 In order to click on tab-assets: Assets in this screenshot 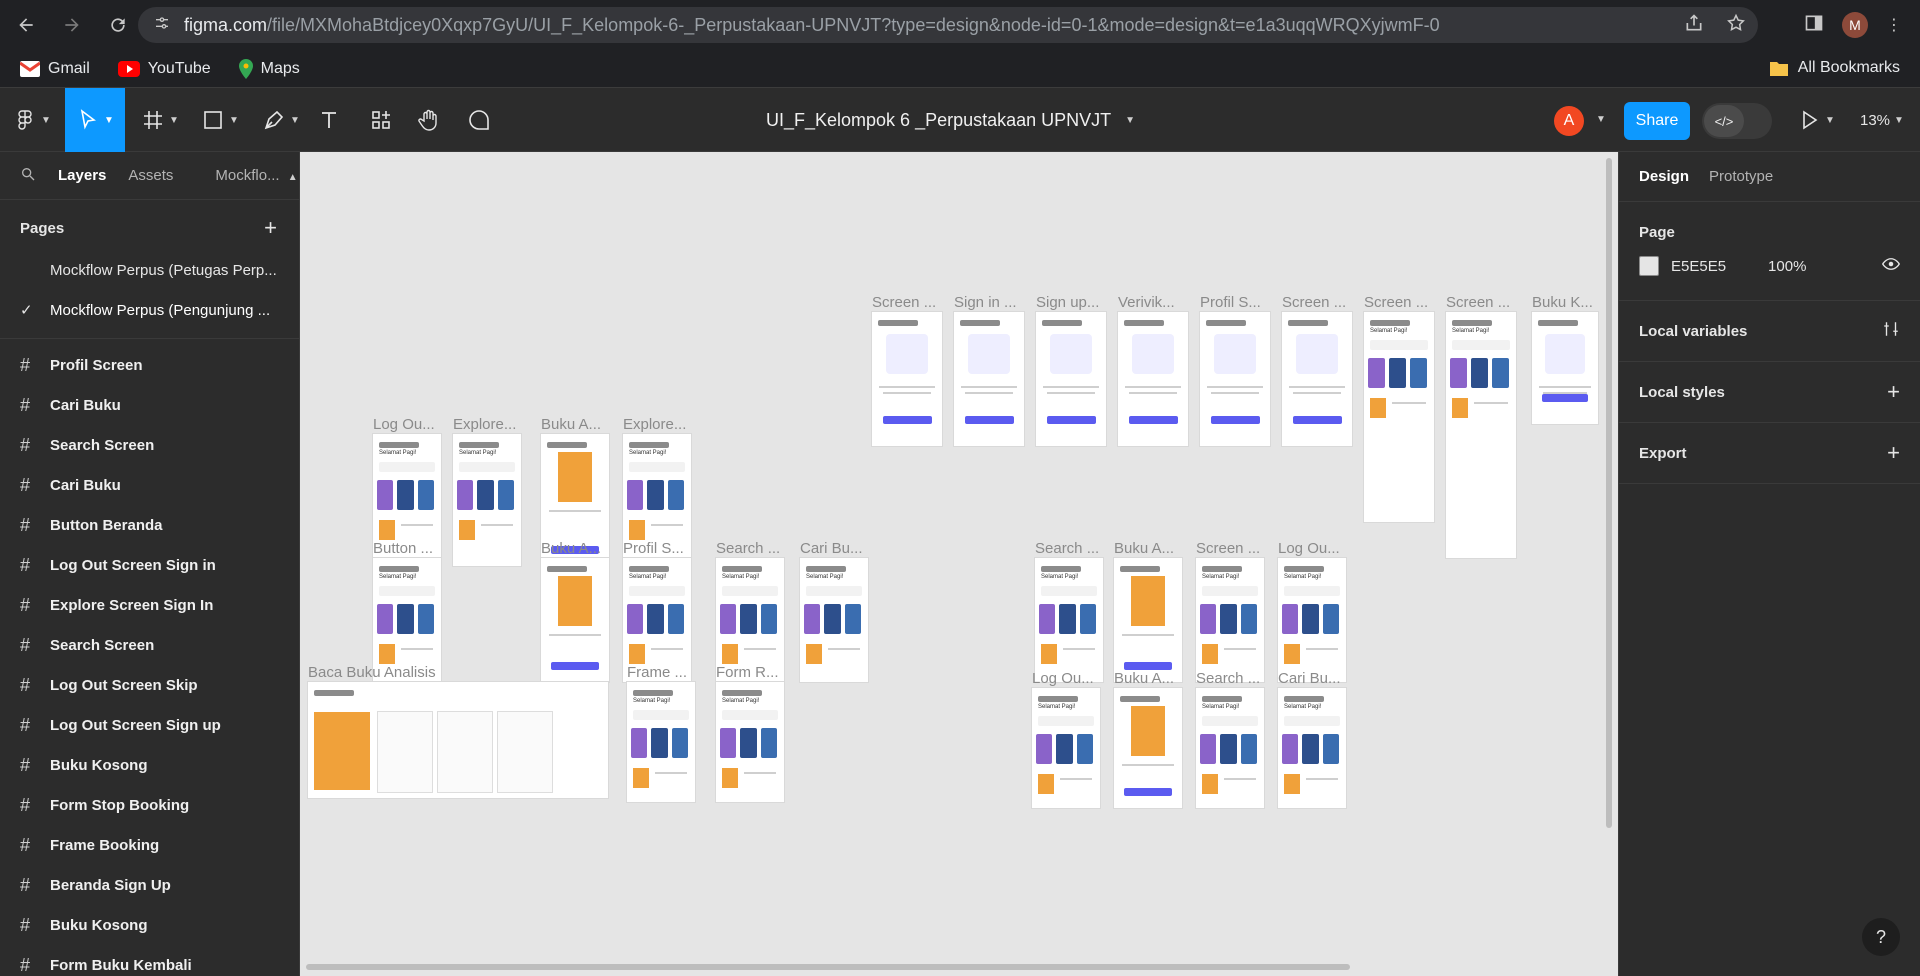, I will do `click(150, 175)`.